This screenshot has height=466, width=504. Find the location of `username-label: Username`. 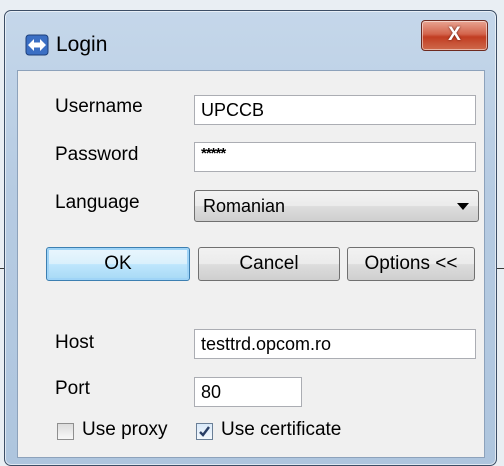

username-label: Username is located at coordinates (99, 106).